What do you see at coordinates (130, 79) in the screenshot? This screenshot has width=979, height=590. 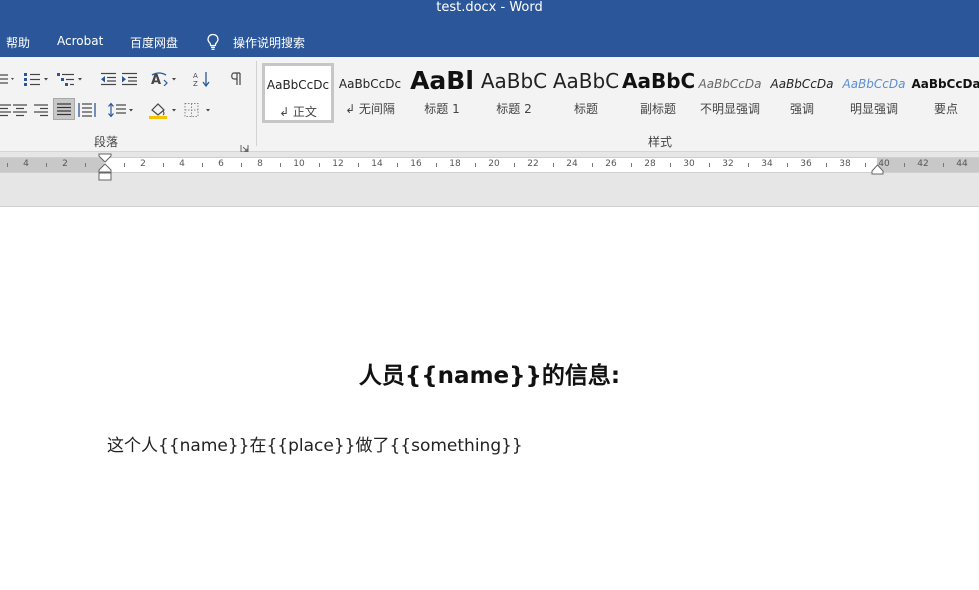 I see `increase-indent-button` at bounding box center [130, 79].